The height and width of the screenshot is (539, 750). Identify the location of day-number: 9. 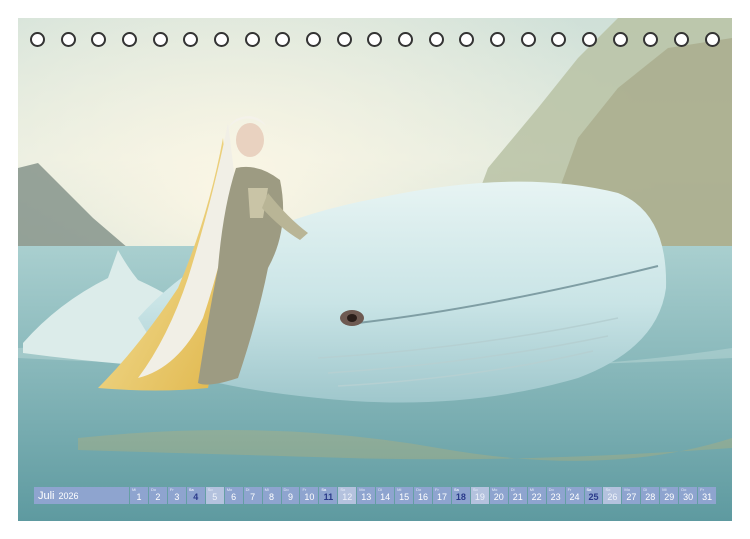
(290, 497).